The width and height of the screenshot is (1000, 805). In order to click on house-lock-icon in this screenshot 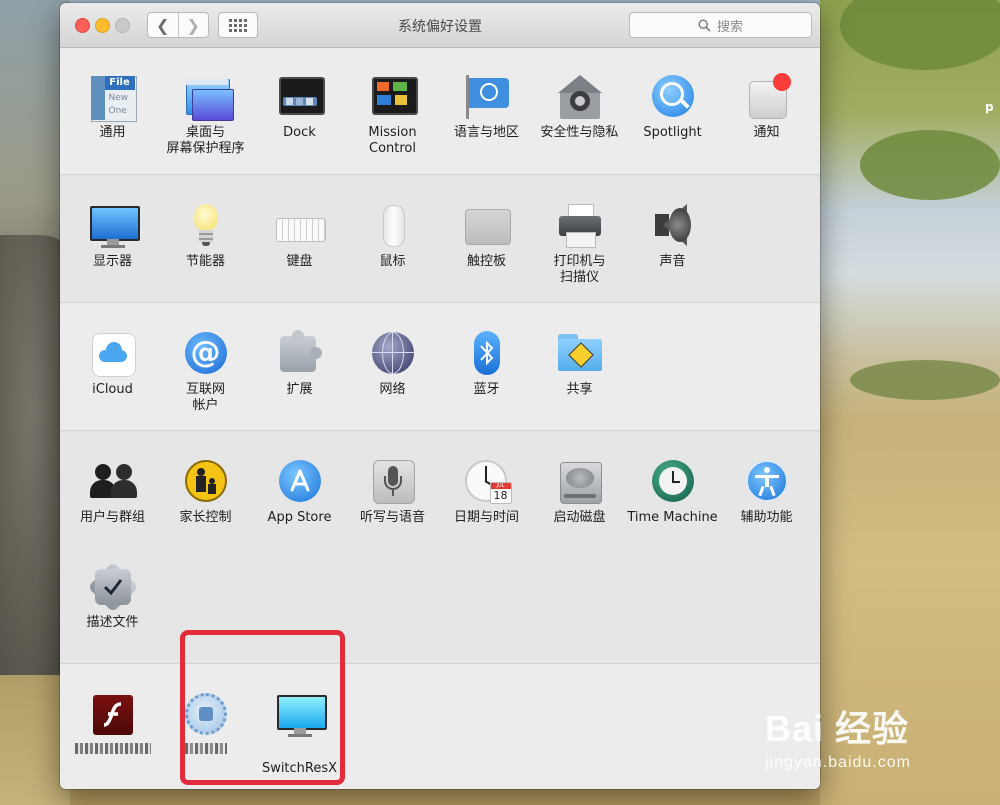, I will do `click(580, 97)`.